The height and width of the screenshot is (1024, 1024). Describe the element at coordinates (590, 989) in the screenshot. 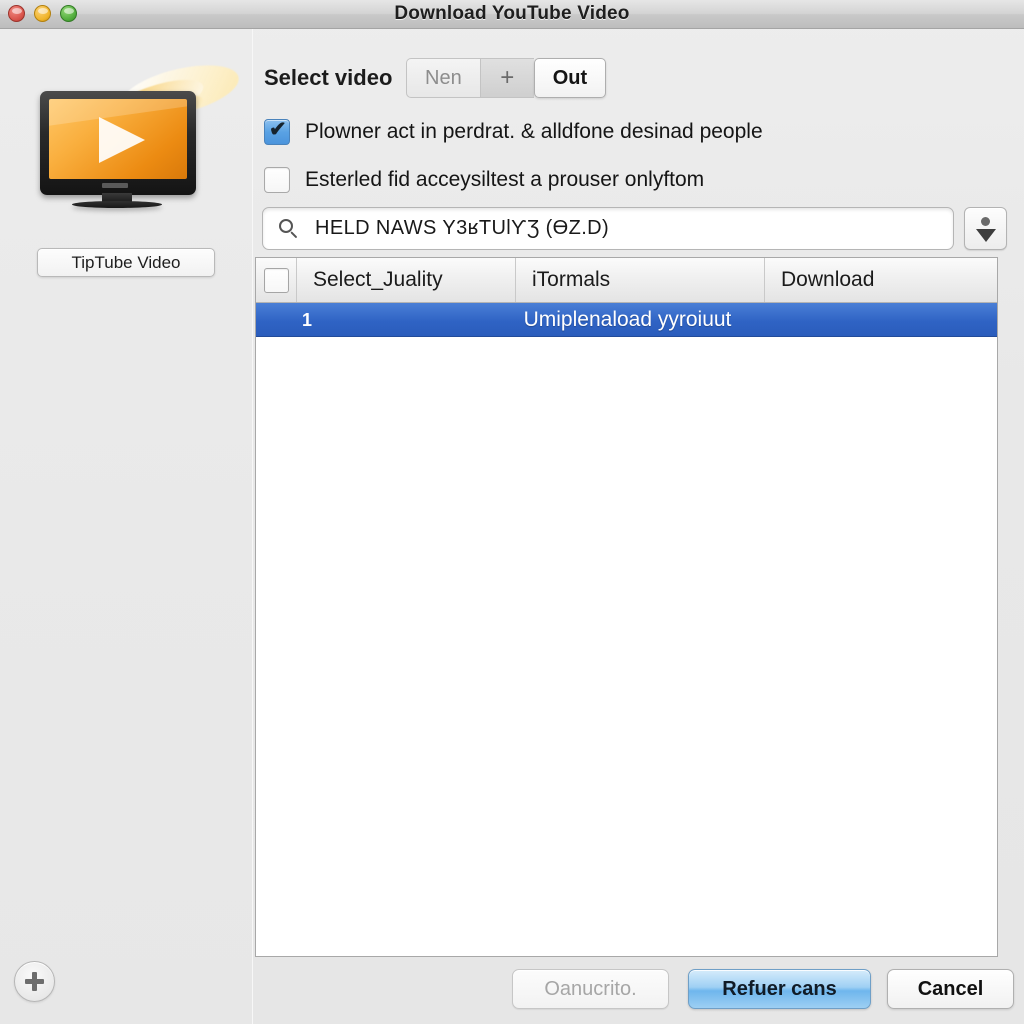

I see `secondary-action-button: Oanucrito.` at that location.